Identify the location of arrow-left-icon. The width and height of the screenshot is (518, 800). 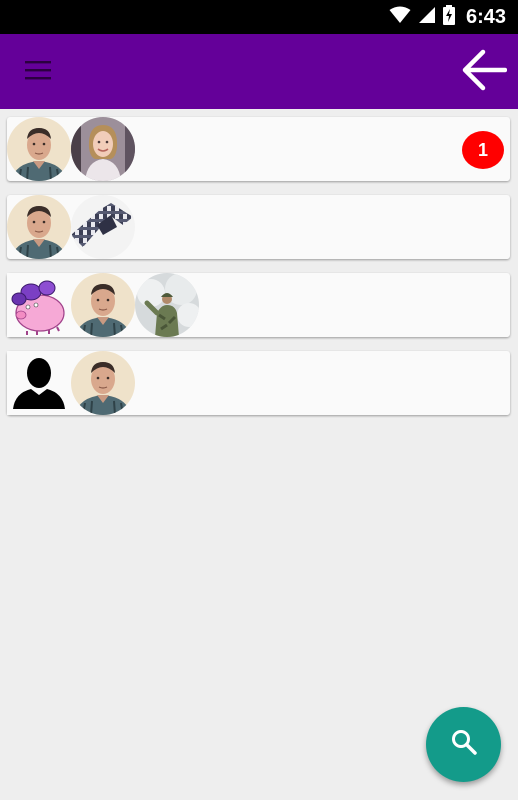
(484, 72).